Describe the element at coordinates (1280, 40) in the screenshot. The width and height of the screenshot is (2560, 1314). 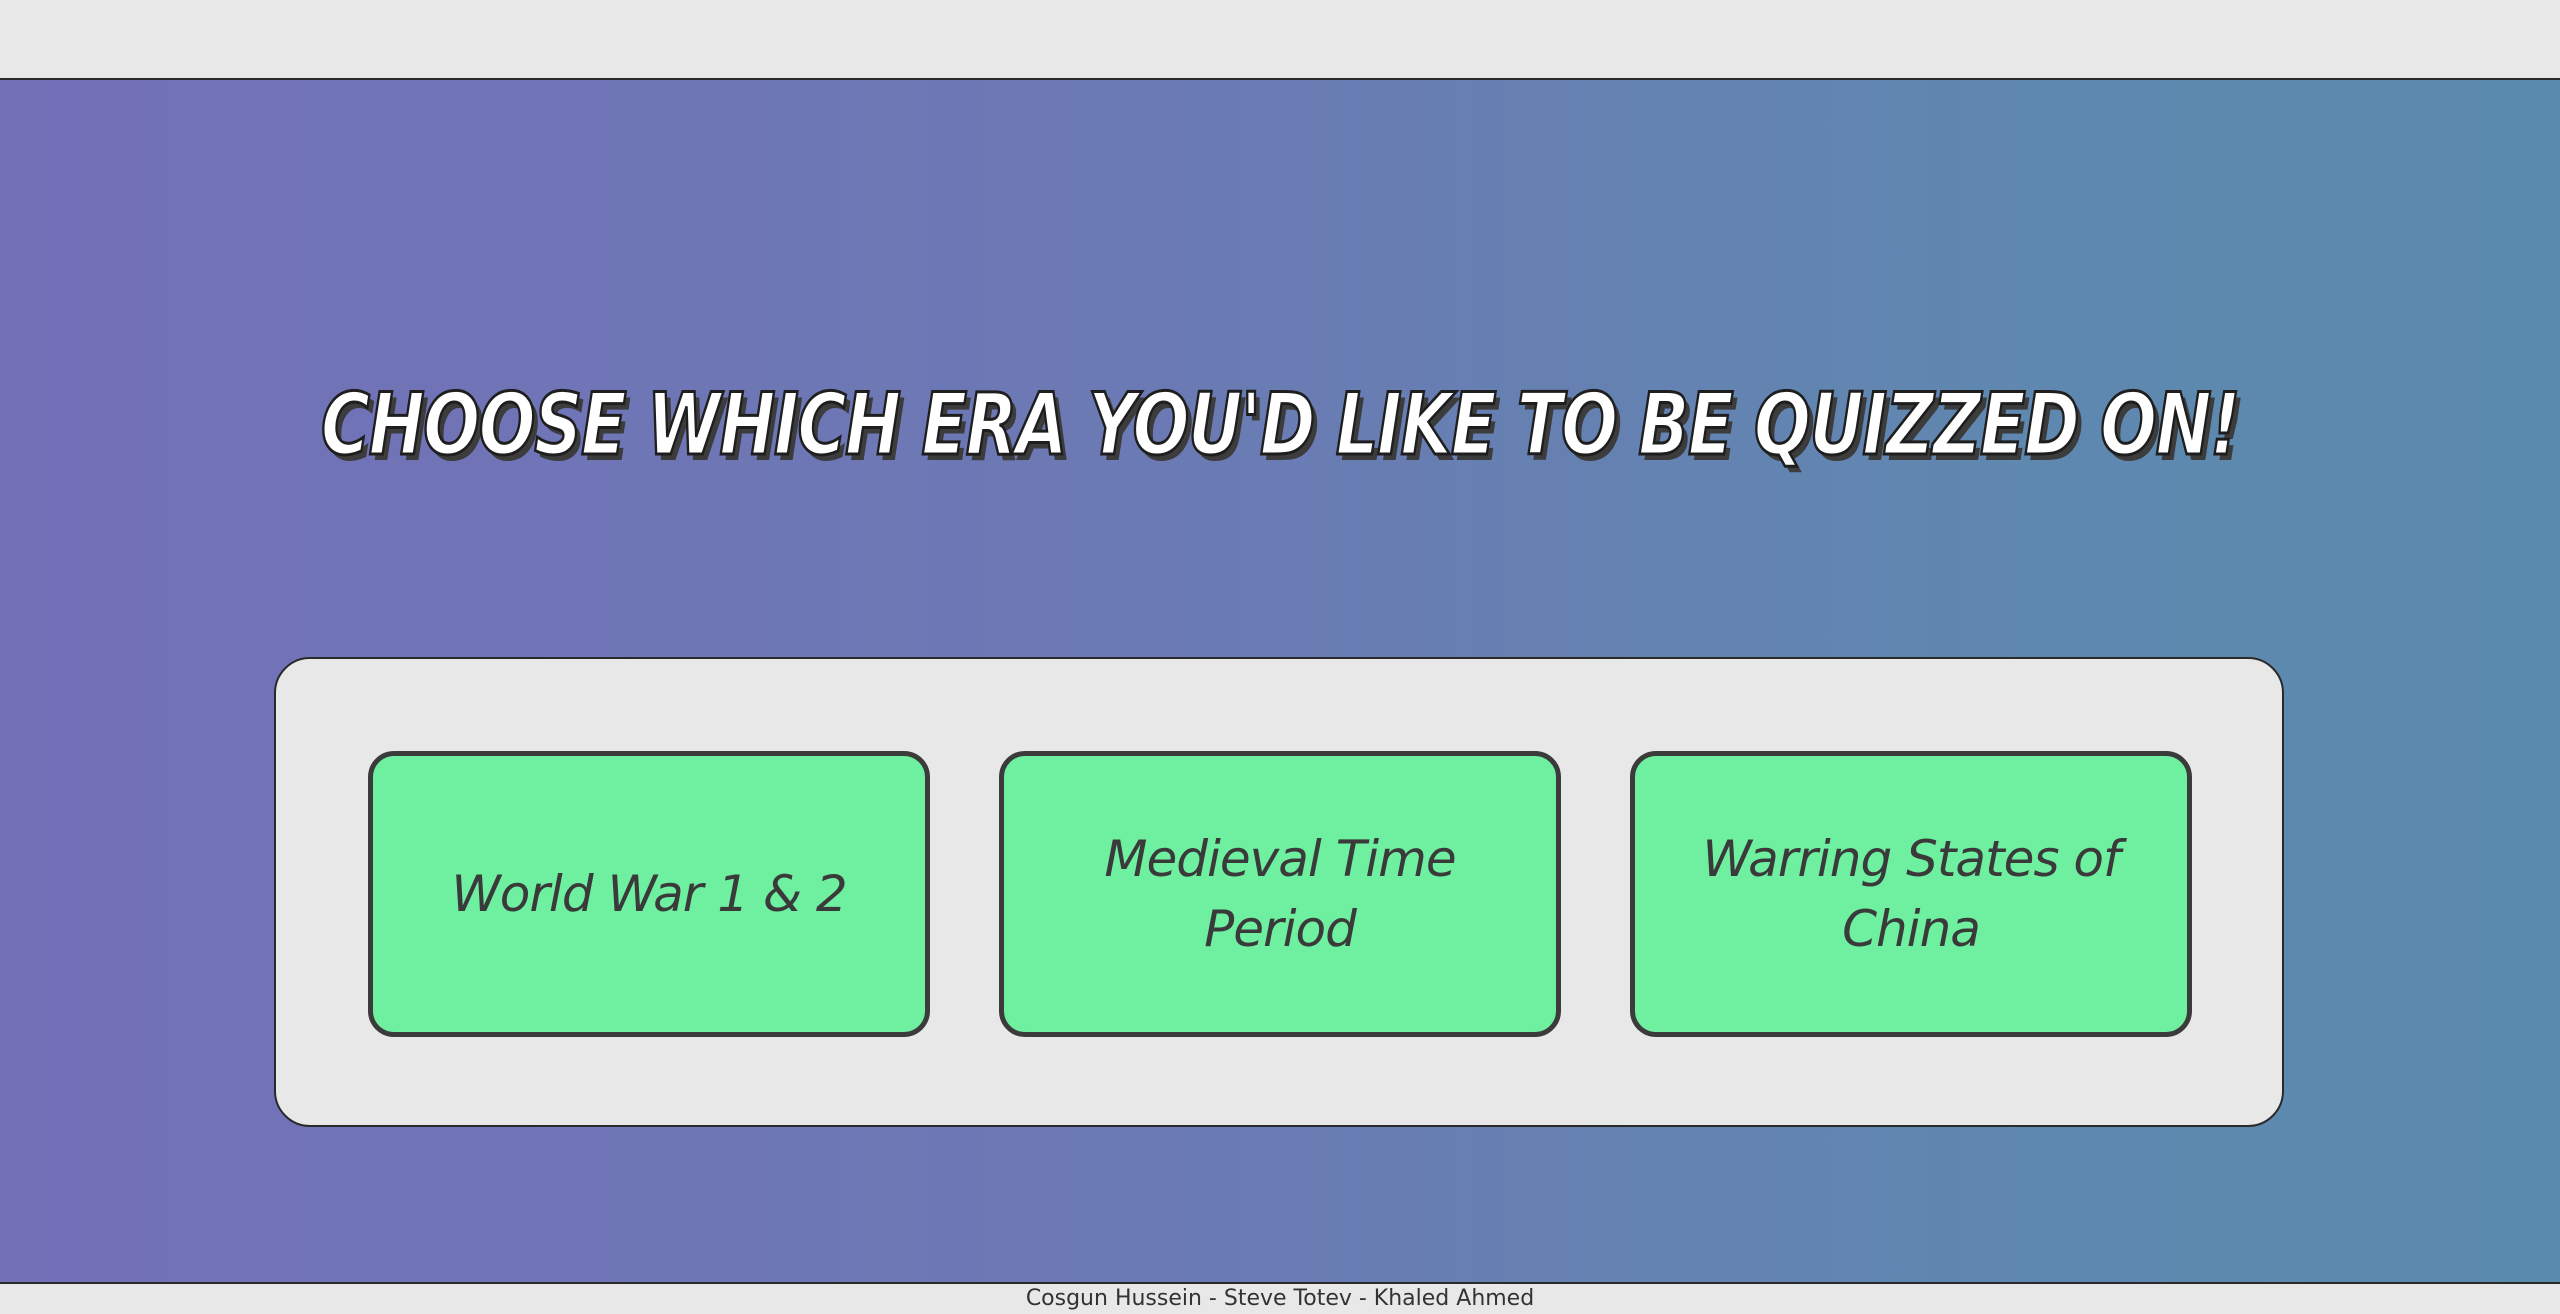
I see `top-bar` at that location.